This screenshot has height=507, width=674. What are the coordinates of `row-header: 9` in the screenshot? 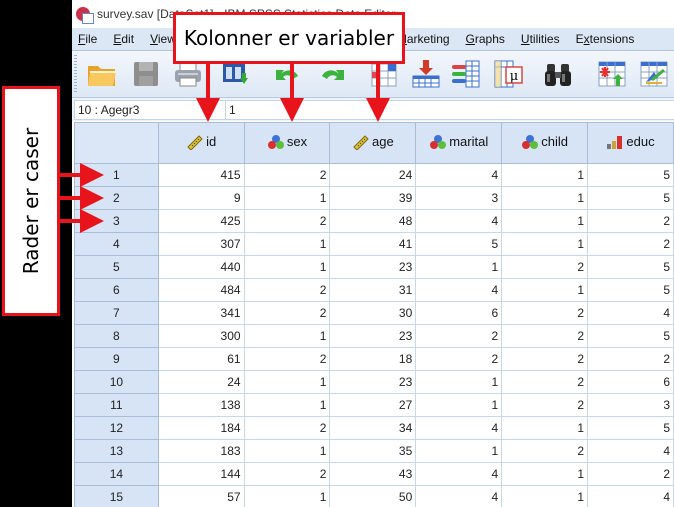 It's located at (116, 359).